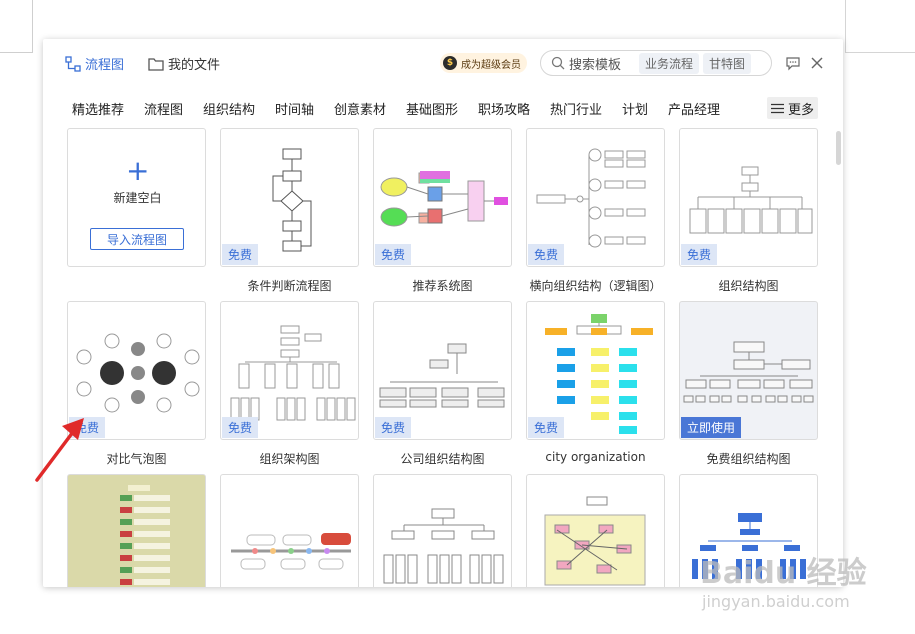 Image resolution: width=915 pixels, height=634 pixels. I want to click on vertical-scrollbar, so click(838, 148).